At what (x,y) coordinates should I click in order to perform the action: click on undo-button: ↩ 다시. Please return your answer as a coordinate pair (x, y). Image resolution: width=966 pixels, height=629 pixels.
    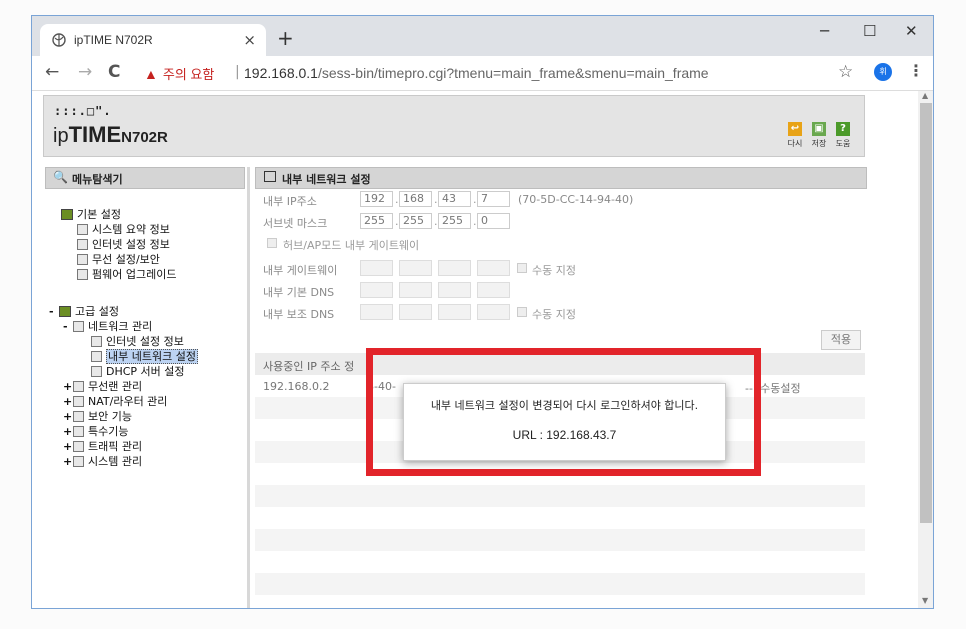
    Looking at the image, I should click on (795, 135).